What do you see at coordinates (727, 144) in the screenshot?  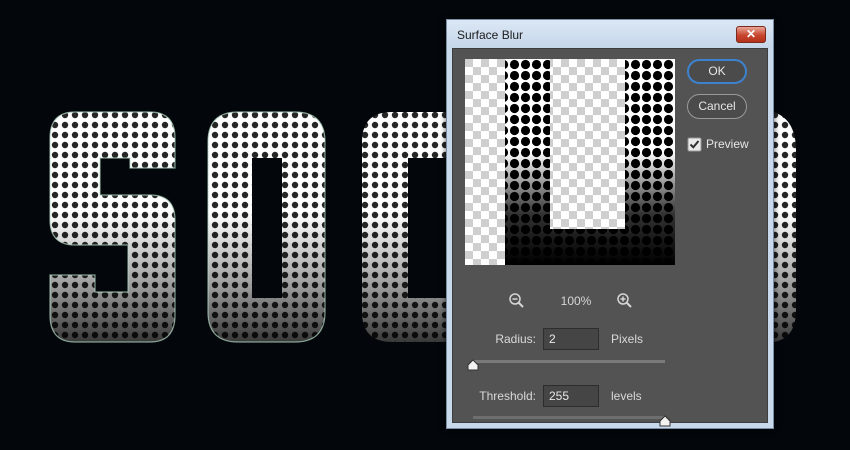 I see `preview-label: Preview` at bounding box center [727, 144].